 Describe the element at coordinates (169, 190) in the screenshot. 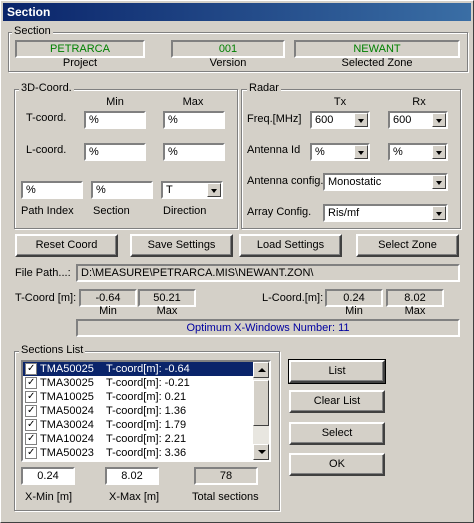

I see `direction-value: T` at that location.